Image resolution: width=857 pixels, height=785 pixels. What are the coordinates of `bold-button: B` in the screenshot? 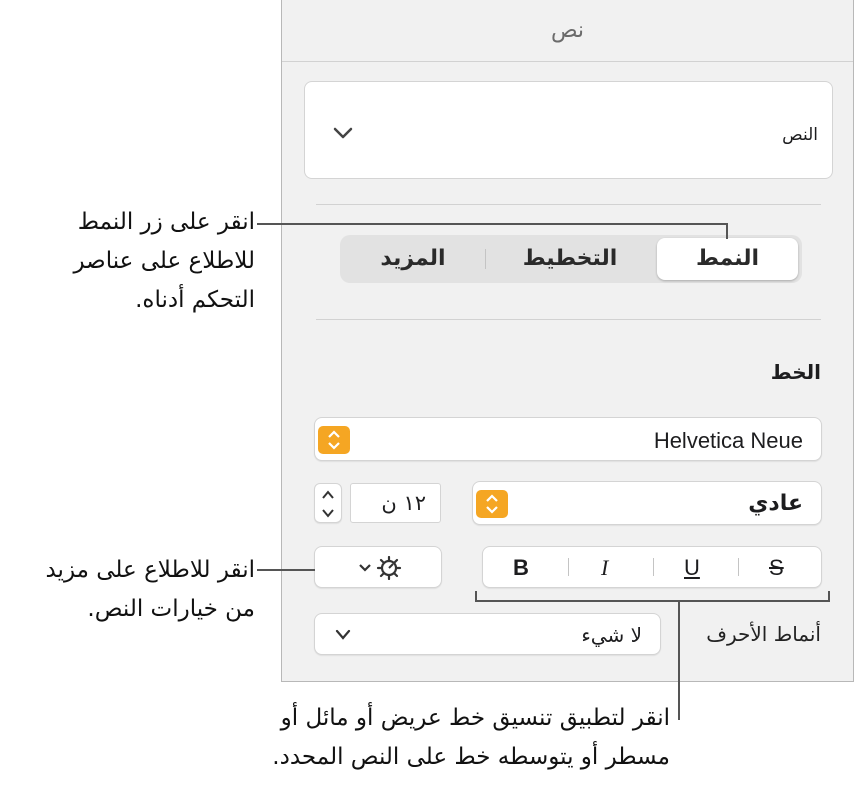 It's located at (521, 568).